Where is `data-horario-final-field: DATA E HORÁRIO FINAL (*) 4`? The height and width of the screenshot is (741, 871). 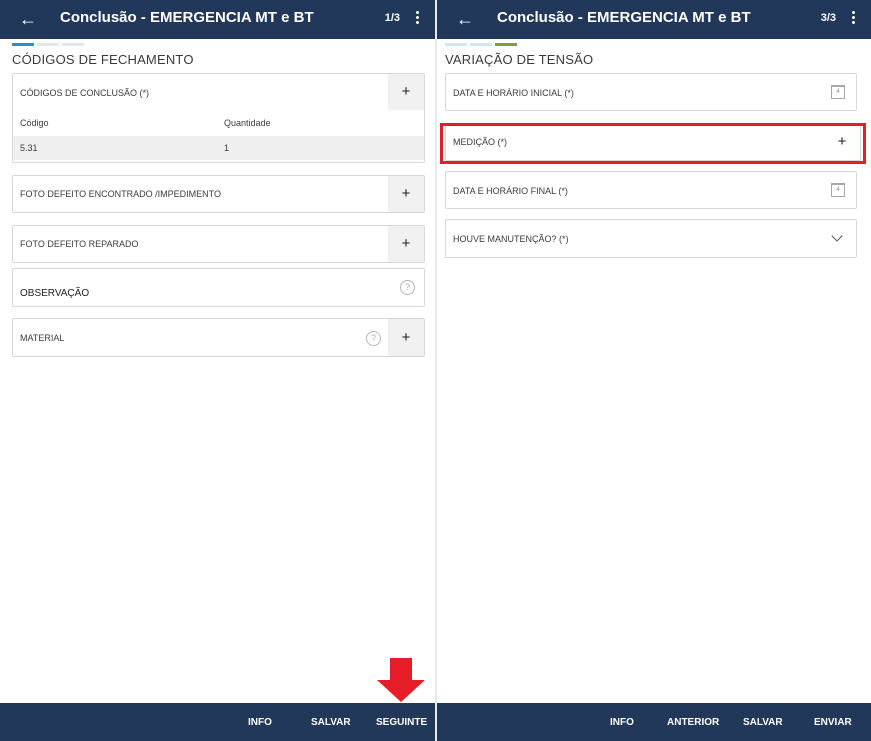 data-horario-final-field: DATA E HORÁRIO FINAL (*) 4 is located at coordinates (651, 190).